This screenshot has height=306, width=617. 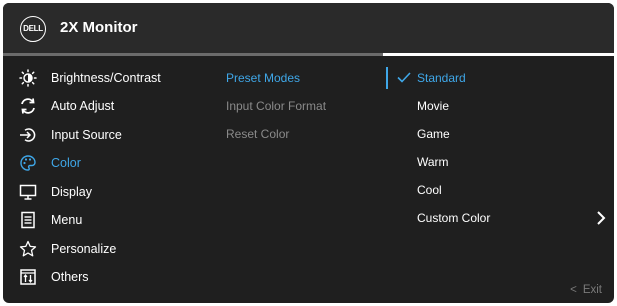 What do you see at coordinates (433, 106) in the screenshot?
I see `preset-option-movie: Movie` at bounding box center [433, 106].